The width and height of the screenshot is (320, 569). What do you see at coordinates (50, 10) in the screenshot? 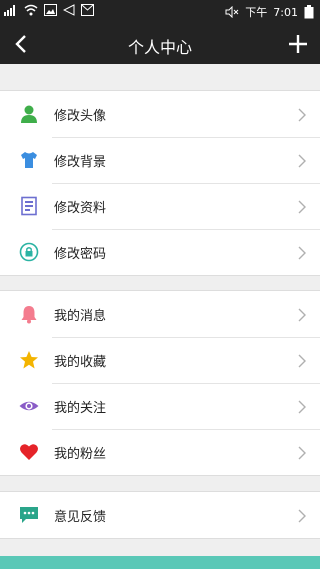
I see `image-icon` at bounding box center [50, 10].